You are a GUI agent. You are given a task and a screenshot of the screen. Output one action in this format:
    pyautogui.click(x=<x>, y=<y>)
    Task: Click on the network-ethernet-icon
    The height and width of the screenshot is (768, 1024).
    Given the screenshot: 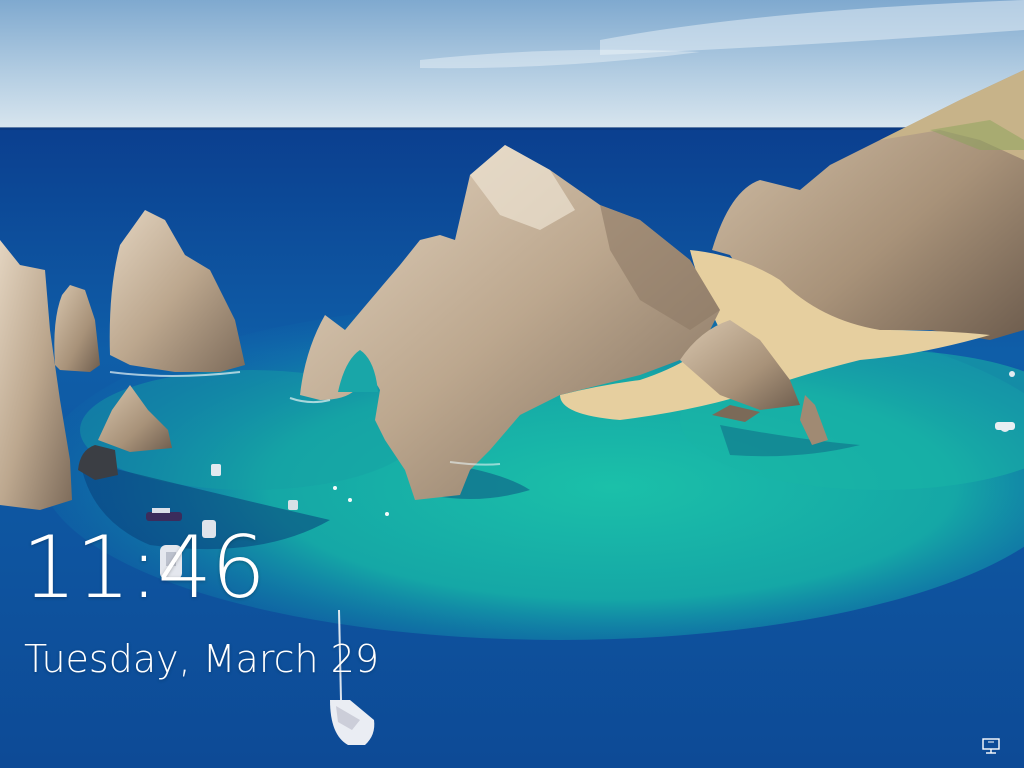 What is the action you would take?
    pyautogui.click(x=991, y=746)
    